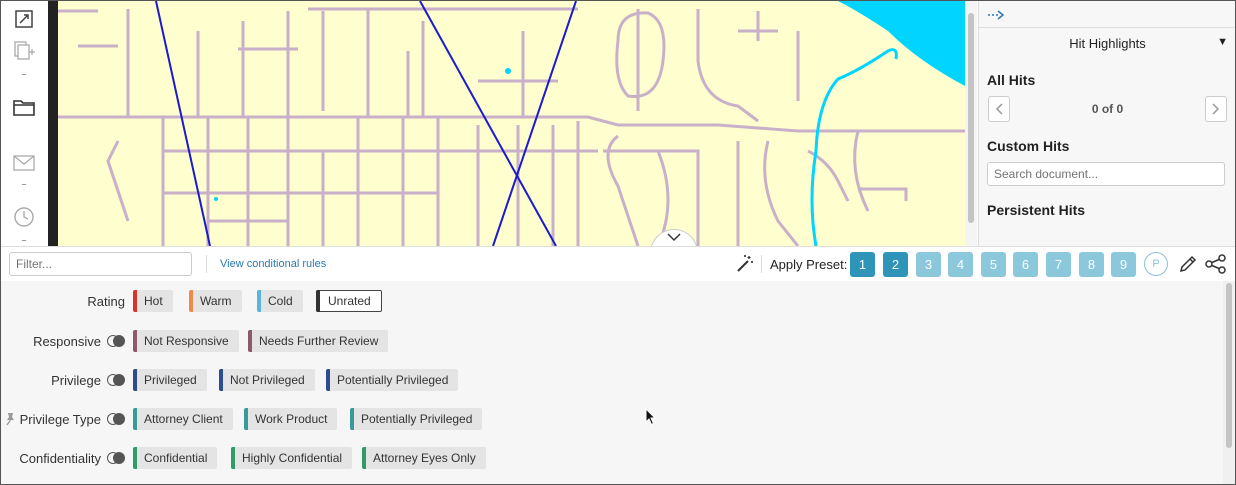 This screenshot has height=485, width=1236. Describe the element at coordinates (1123, 264) in the screenshot. I see `preset-button-9: 9` at that location.